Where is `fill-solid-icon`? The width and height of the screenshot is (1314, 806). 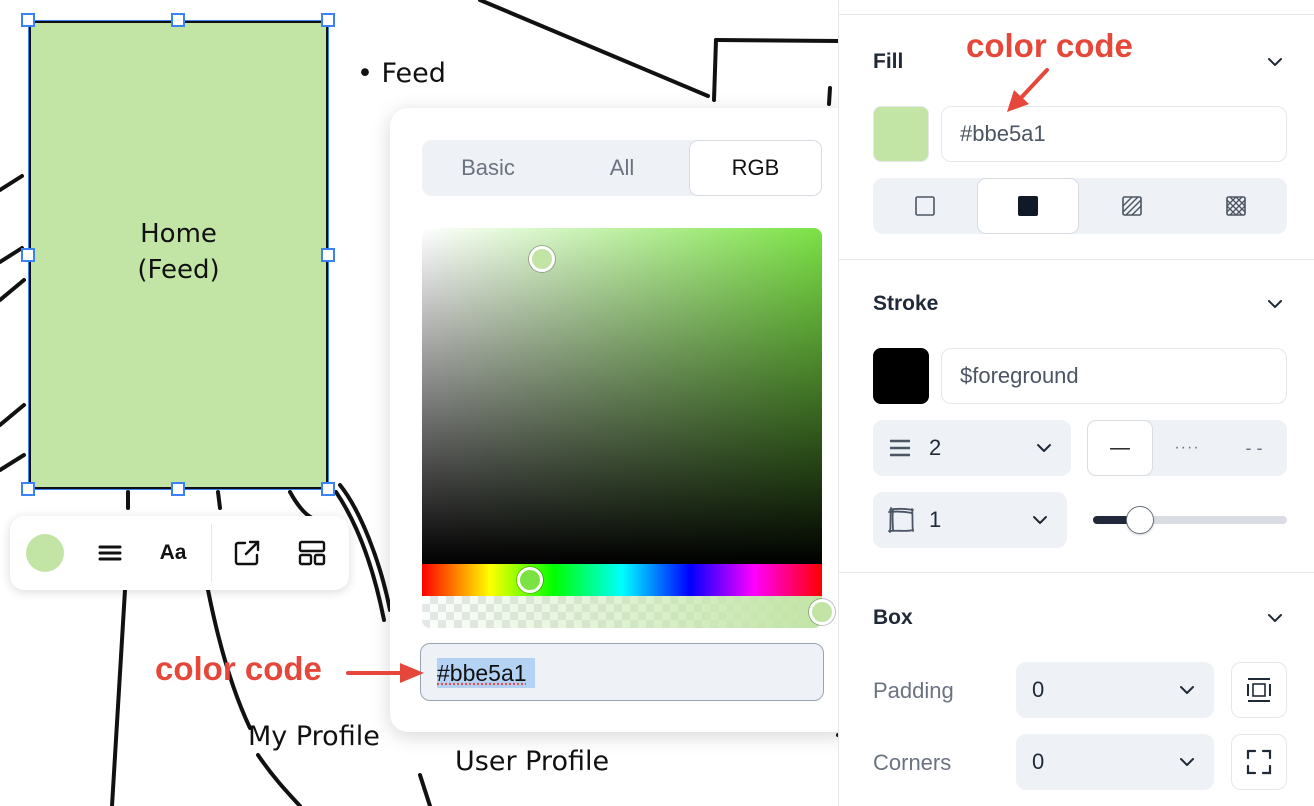
fill-solid-icon is located at coordinates (1028, 206).